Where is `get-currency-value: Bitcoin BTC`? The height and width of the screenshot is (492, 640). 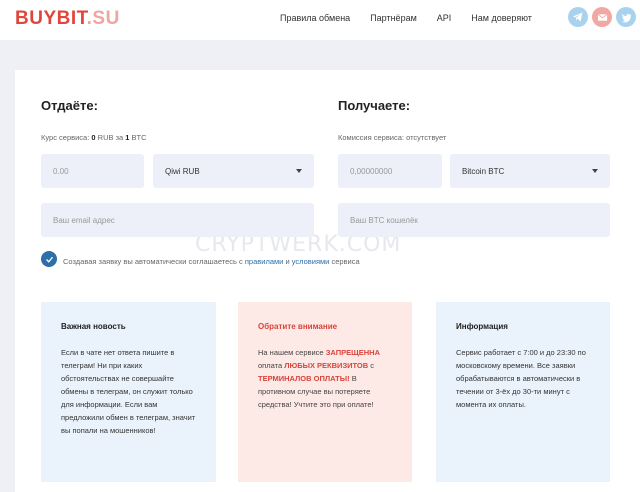
get-currency-value: Bitcoin BTC is located at coordinates (483, 171).